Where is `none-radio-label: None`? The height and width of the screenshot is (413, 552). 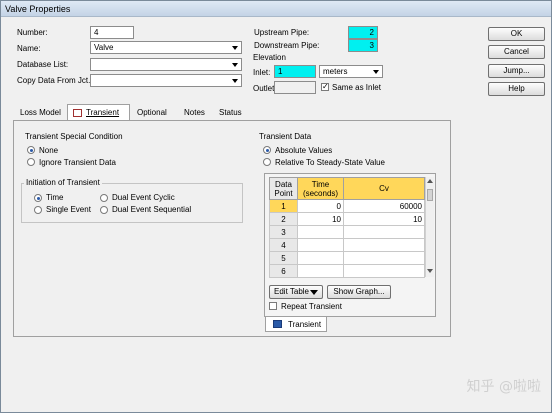 none-radio-label: None is located at coordinates (49, 150).